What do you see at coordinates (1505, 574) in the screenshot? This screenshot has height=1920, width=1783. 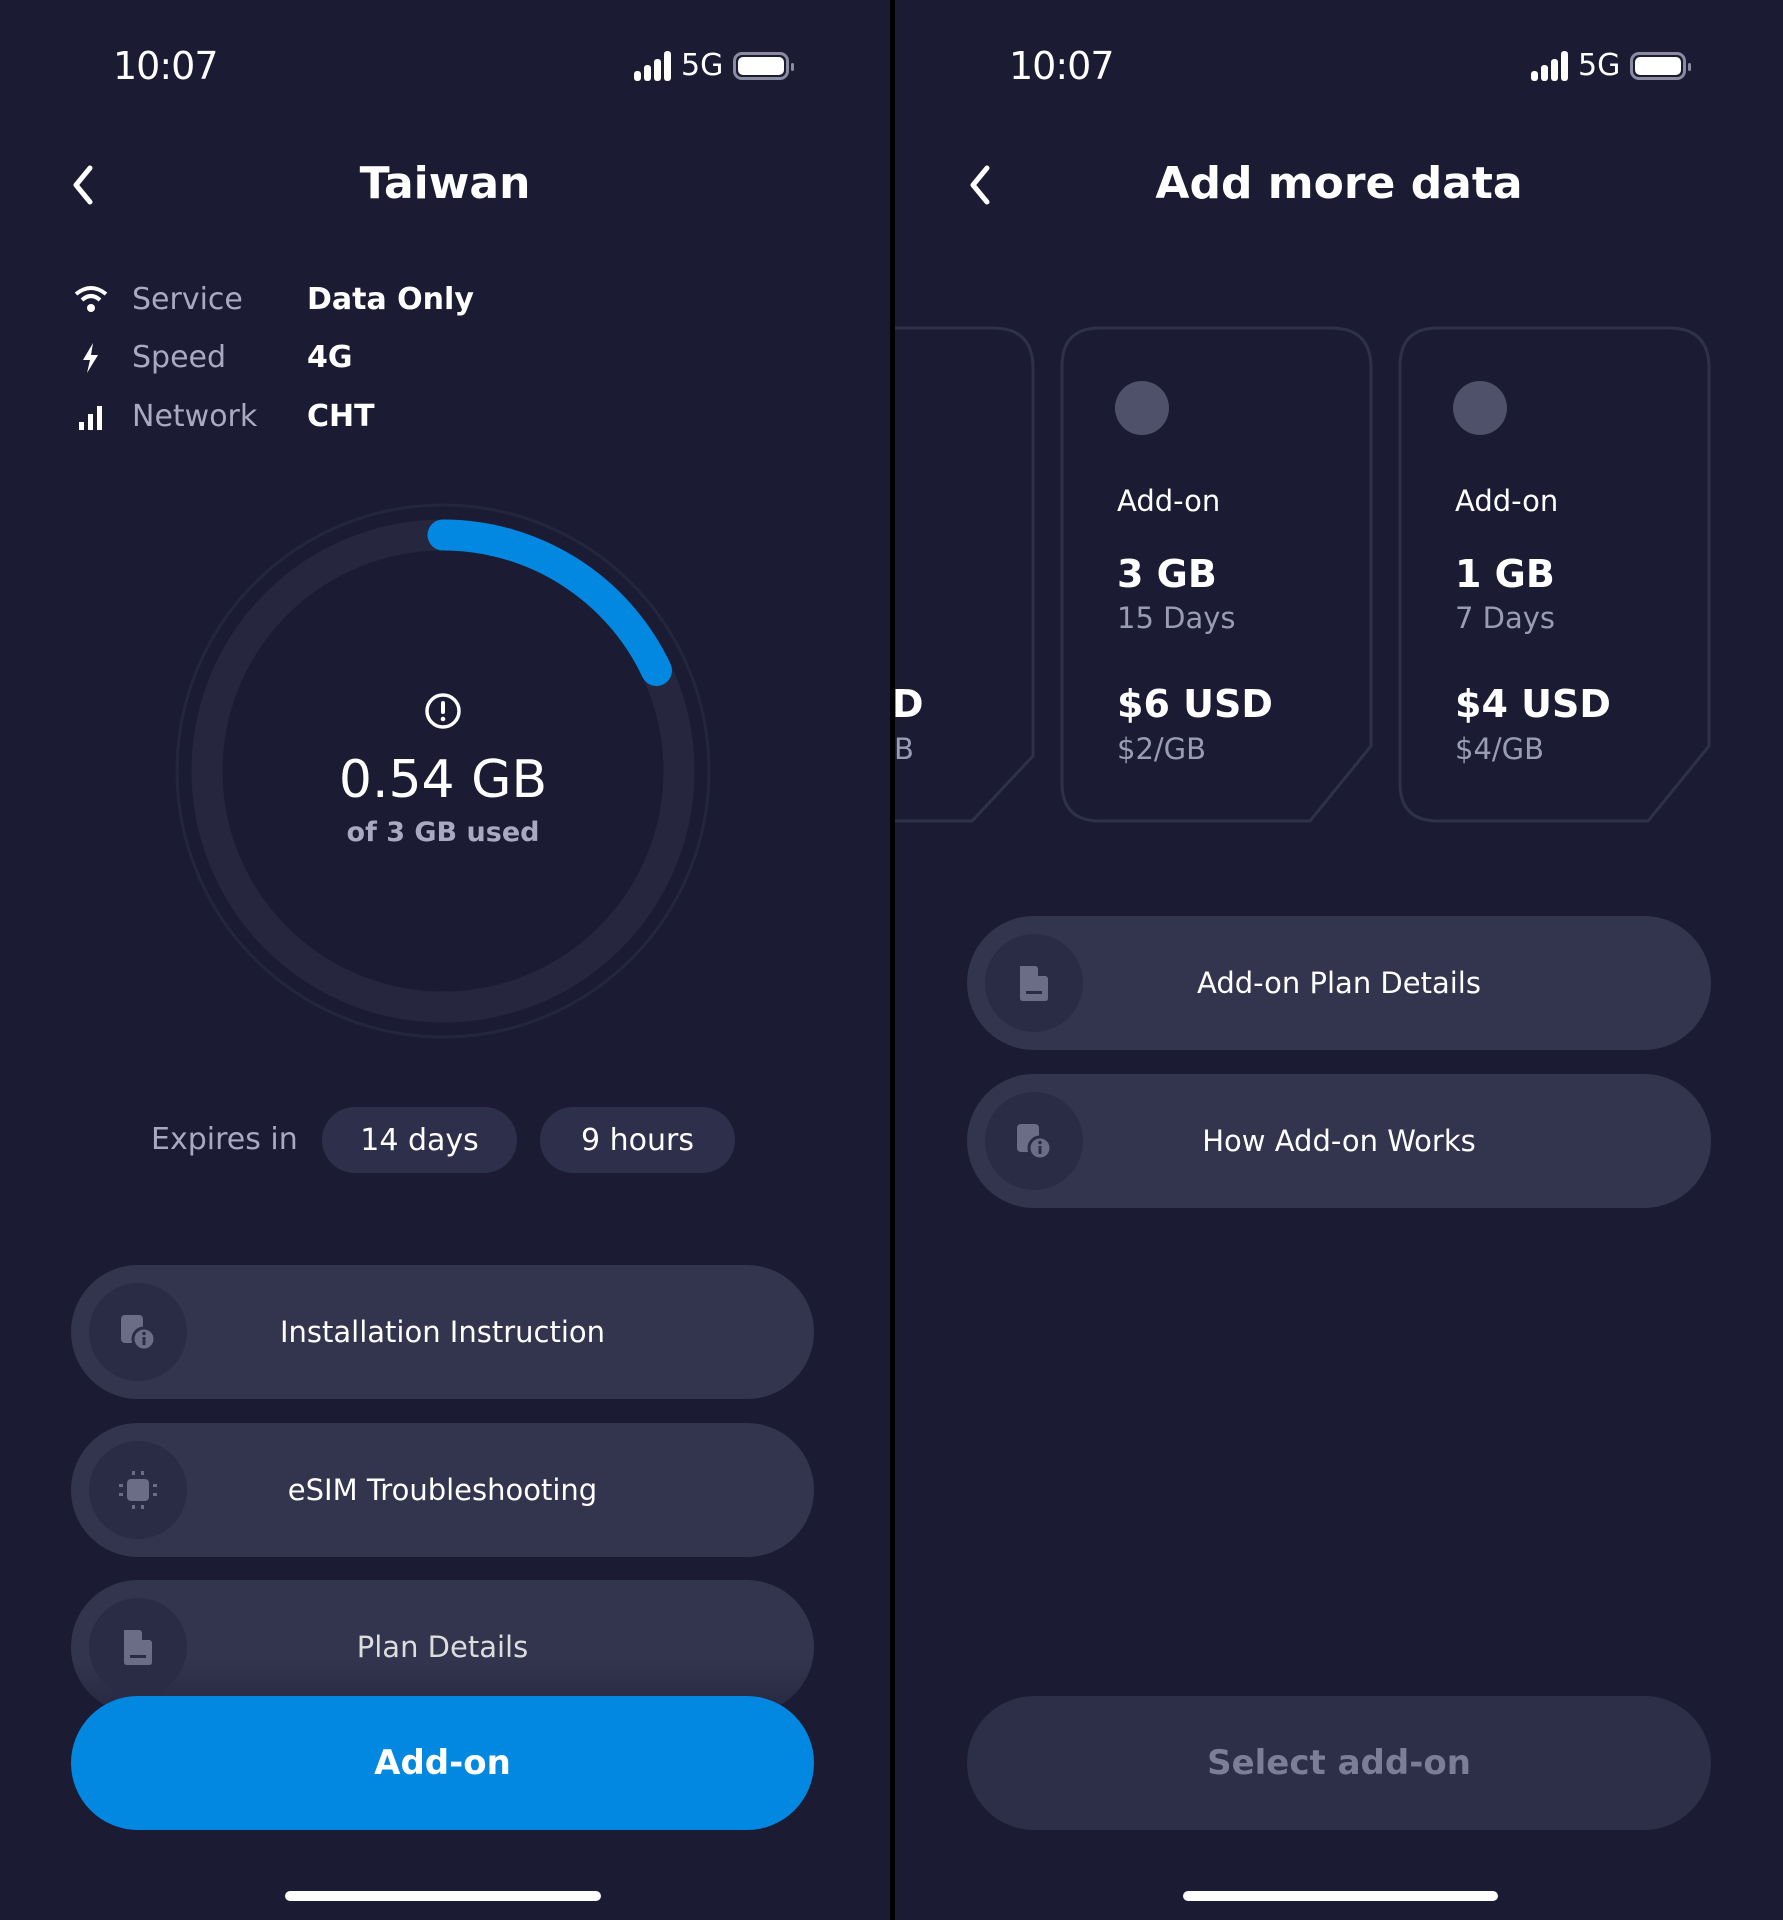 I see `card-data: 1 GB` at bounding box center [1505, 574].